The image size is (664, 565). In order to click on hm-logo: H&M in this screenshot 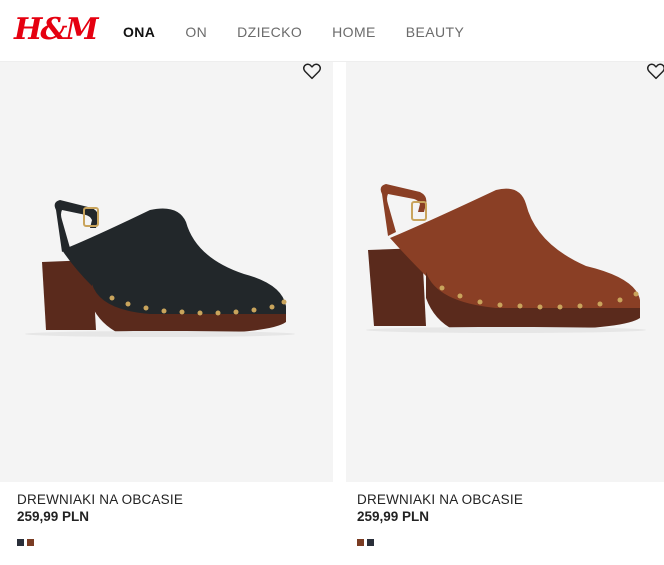, I will do `click(56, 29)`.